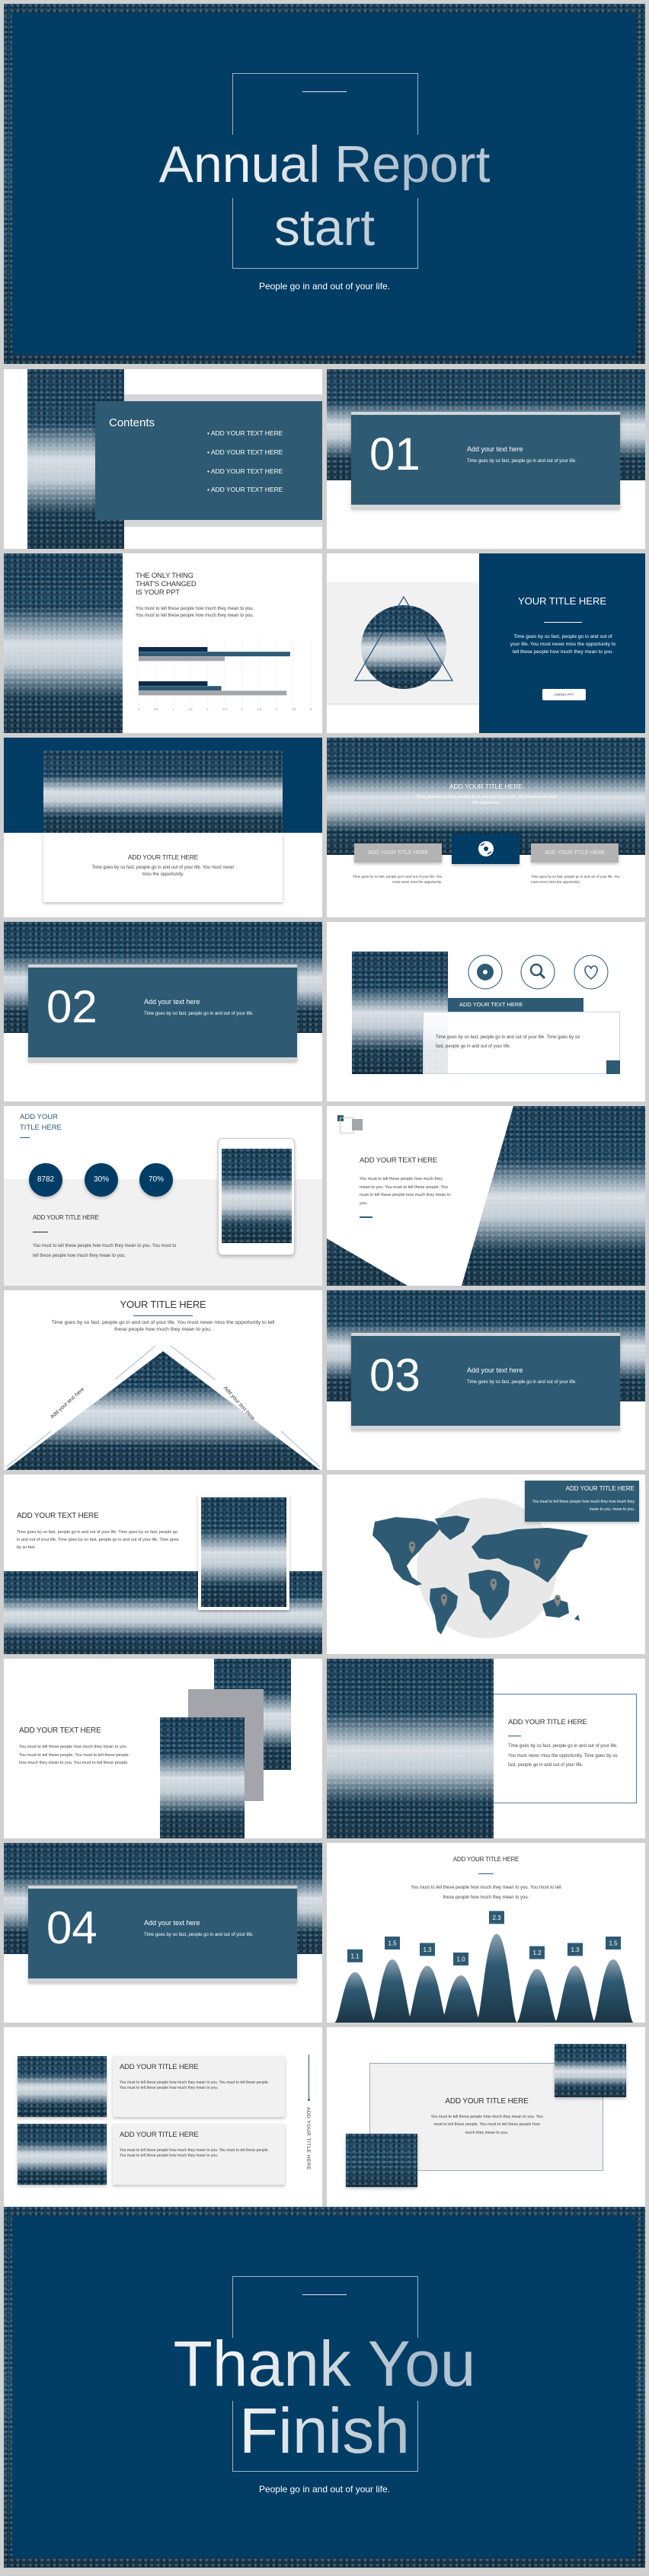  I want to click on tick-label: 1.5, so click(190, 709).